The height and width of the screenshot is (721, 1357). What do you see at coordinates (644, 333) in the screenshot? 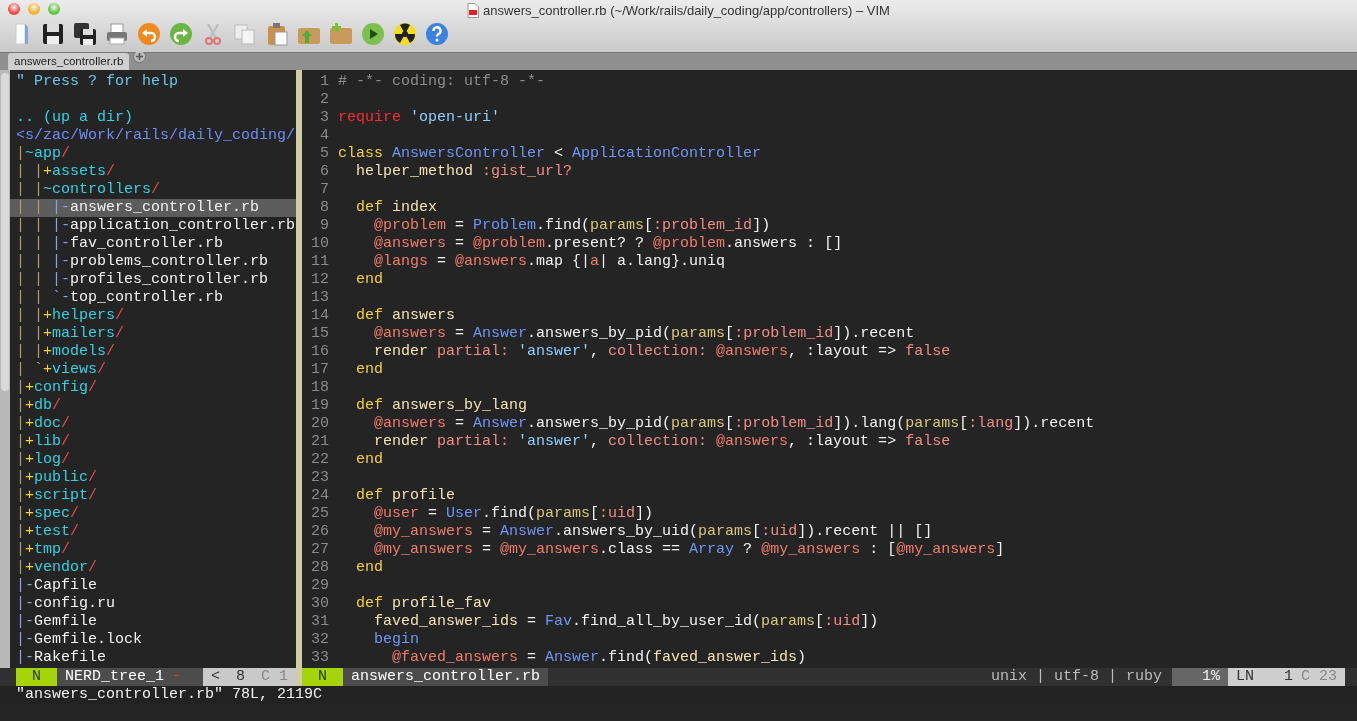
I see `code-line: @answers = Answer.answers_by_pid(params[:problem_id]).recent` at bounding box center [644, 333].